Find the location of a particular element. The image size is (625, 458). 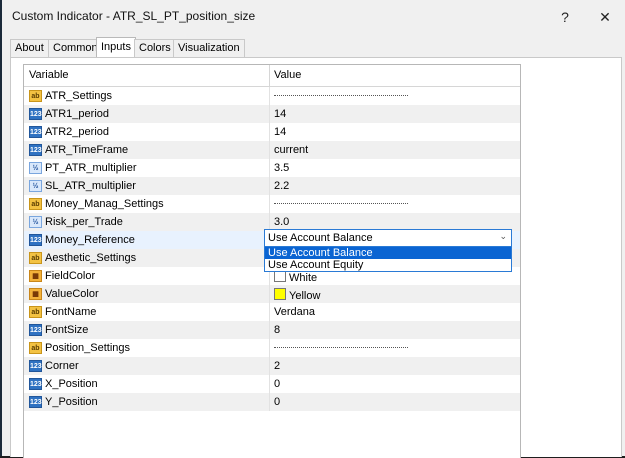

variable-value-text: 0 is located at coordinates (277, 402).